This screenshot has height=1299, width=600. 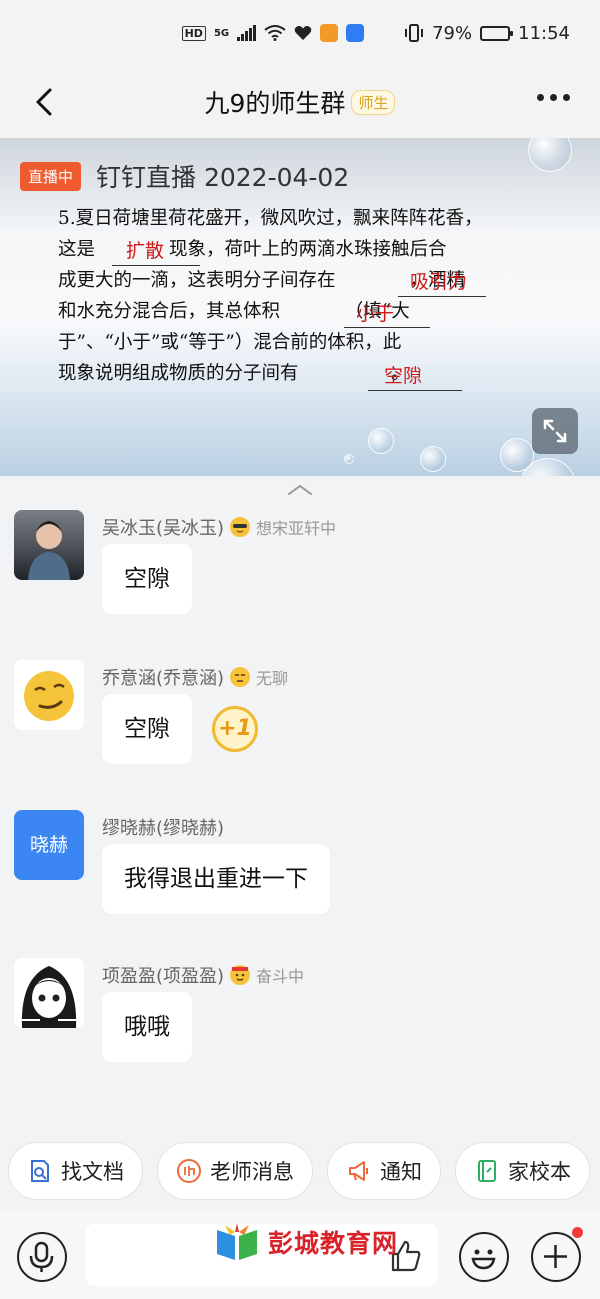 I want to click on answer-blank-3: 小于, so click(x=375, y=314).